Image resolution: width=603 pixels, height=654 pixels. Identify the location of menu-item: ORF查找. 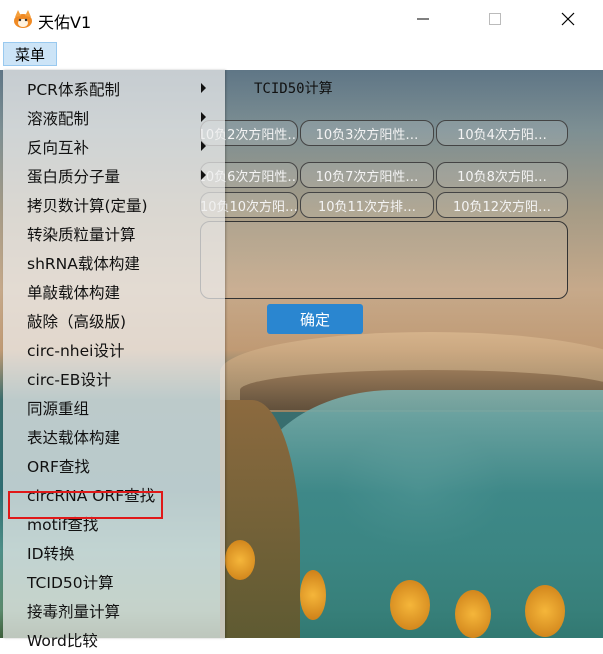
(114, 465).